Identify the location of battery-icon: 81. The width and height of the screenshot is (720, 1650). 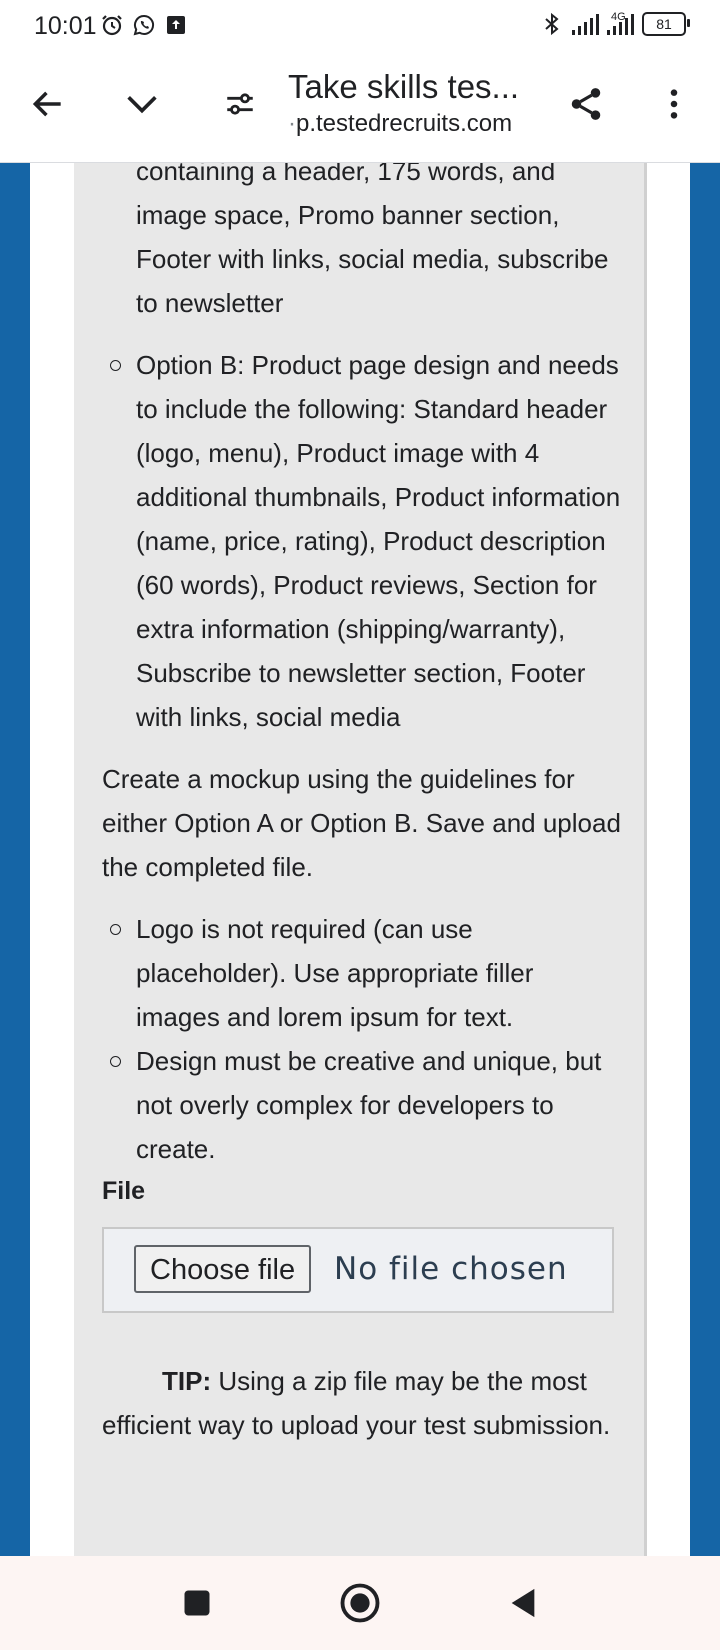
(666, 24).